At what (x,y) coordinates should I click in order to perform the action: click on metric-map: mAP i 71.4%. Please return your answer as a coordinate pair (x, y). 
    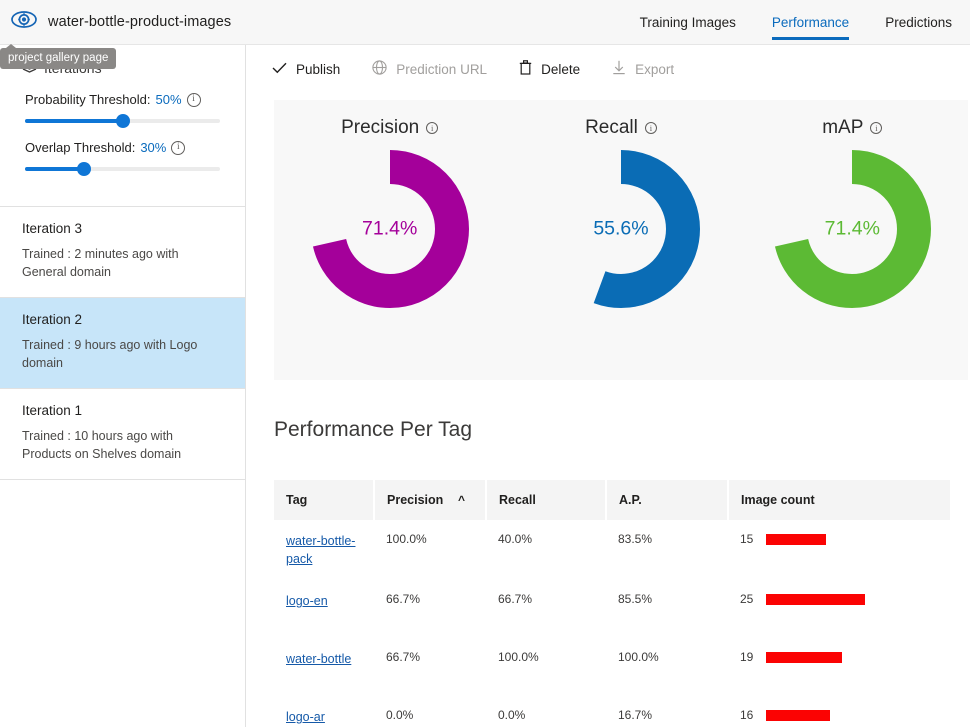
    Looking at the image, I should click on (852, 240).